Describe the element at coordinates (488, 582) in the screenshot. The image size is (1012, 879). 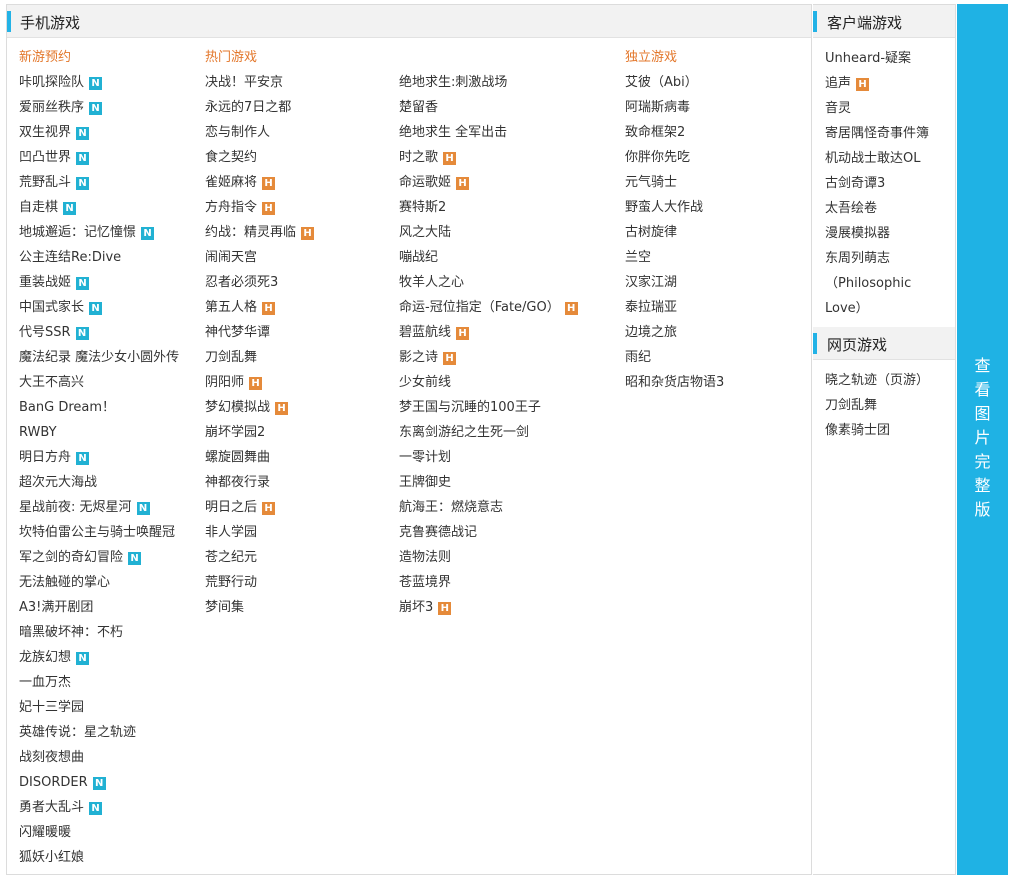
I see `game-link: 苍蓝境界` at that location.